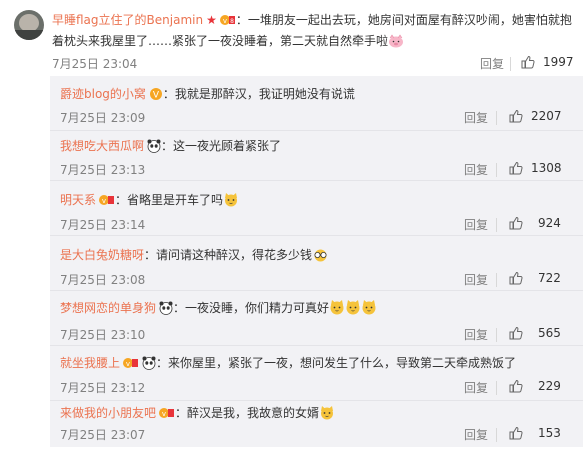  What do you see at coordinates (549, 333) in the screenshot?
I see `like-count: 565` at bounding box center [549, 333].